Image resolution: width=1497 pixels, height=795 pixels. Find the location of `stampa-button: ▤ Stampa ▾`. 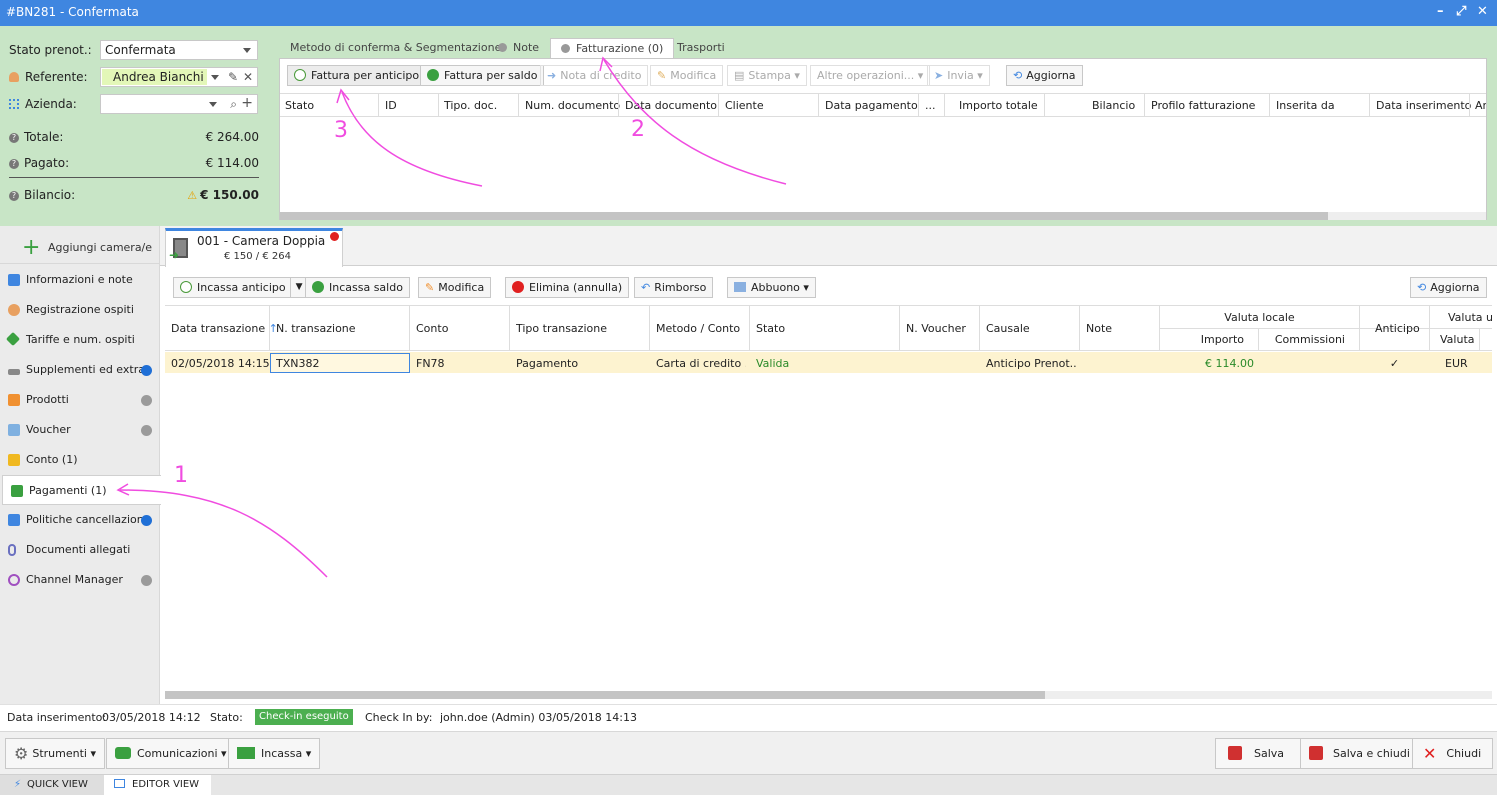

stampa-button: ▤ Stampa ▾ is located at coordinates (767, 75).